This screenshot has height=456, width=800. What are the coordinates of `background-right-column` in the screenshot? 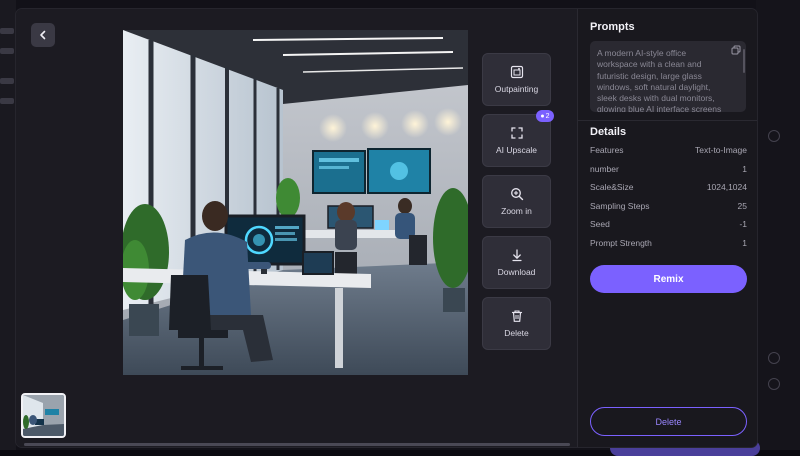 It's located at (778, 225).